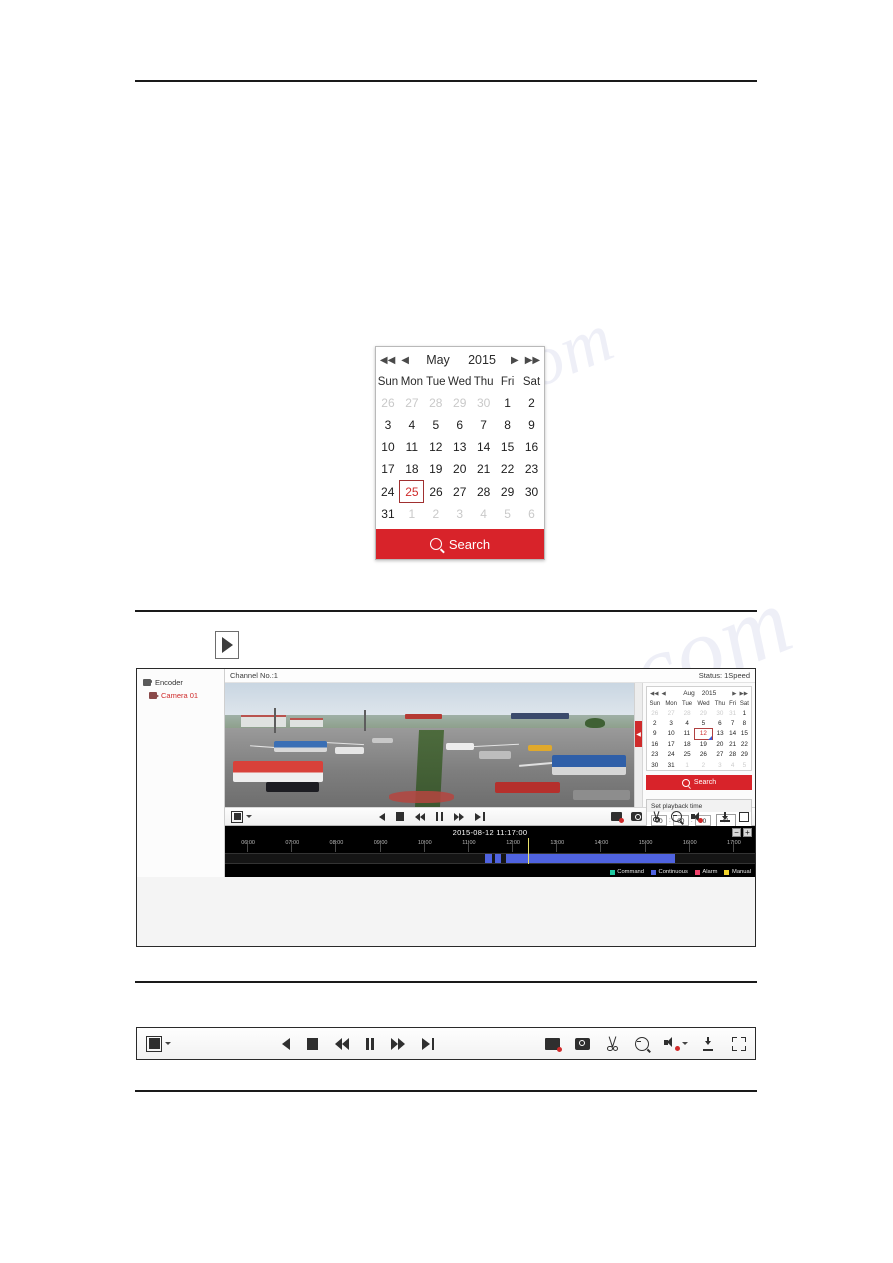 This screenshot has width=893, height=1263. Describe the element at coordinates (636, 816) in the screenshot. I see `capture-button` at that location.